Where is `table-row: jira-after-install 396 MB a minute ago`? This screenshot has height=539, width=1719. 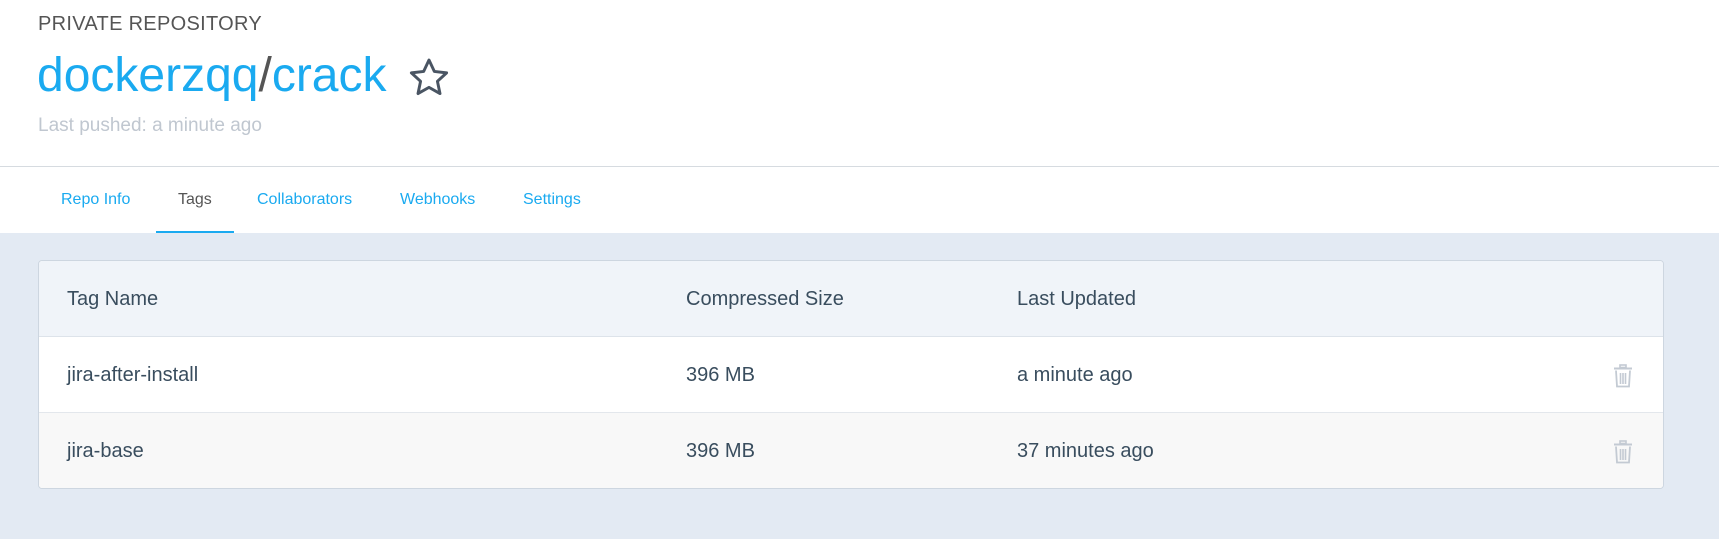 table-row: jira-after-install 396 MB a minute ago is located at coordinates (851, 375).